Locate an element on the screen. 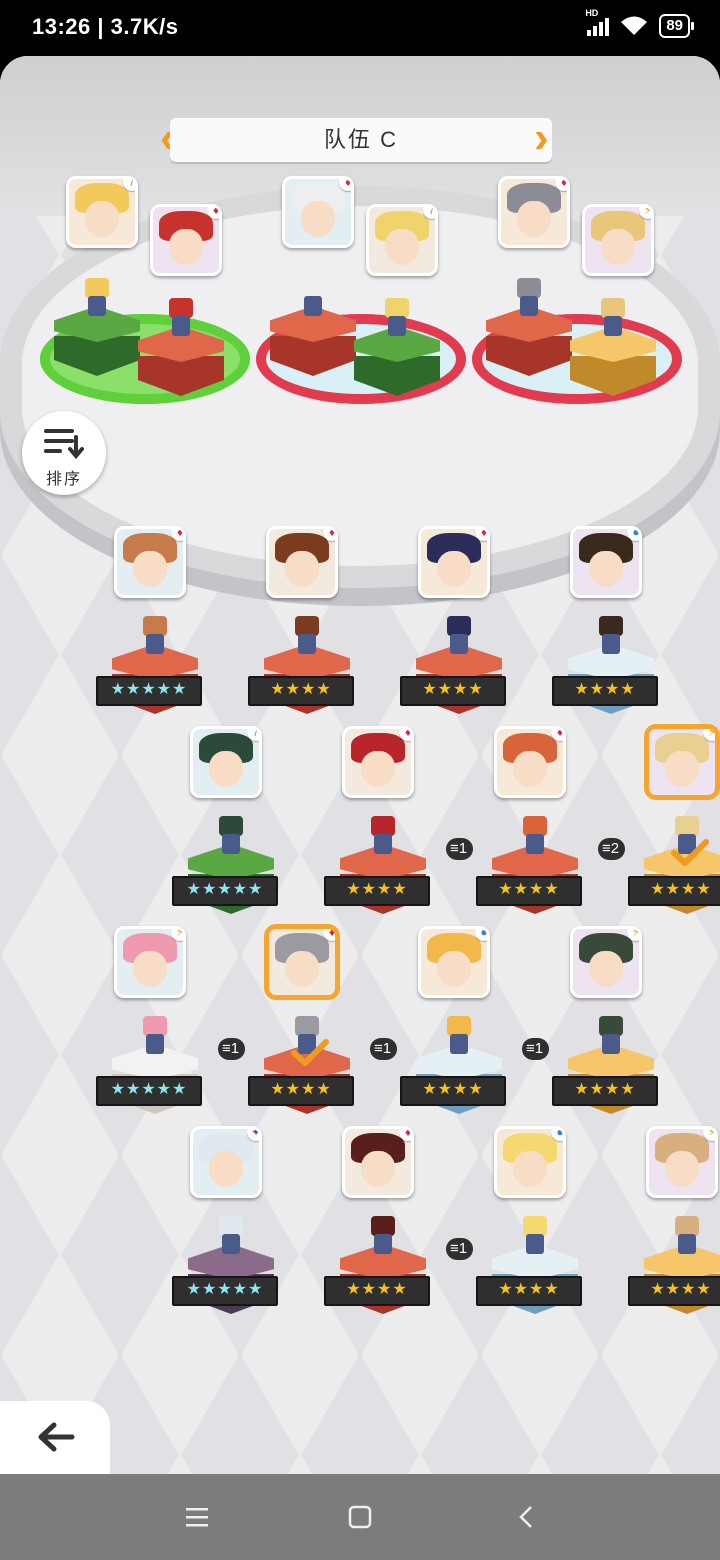 Image resolution: width=720 pixels, height=1560 pixels. back-button: 返回 is located at coordinates (55, 1437).